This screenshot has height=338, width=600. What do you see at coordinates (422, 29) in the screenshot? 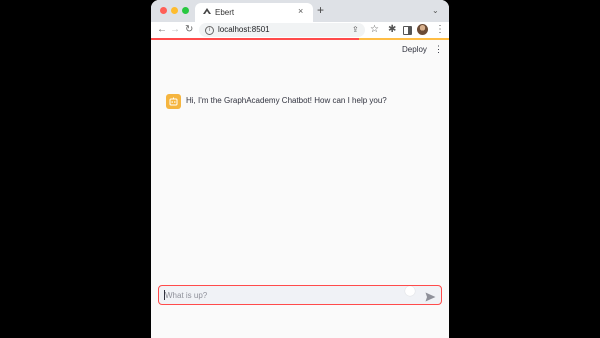
I see `profile-avatar` at bounding box center [422, 29].